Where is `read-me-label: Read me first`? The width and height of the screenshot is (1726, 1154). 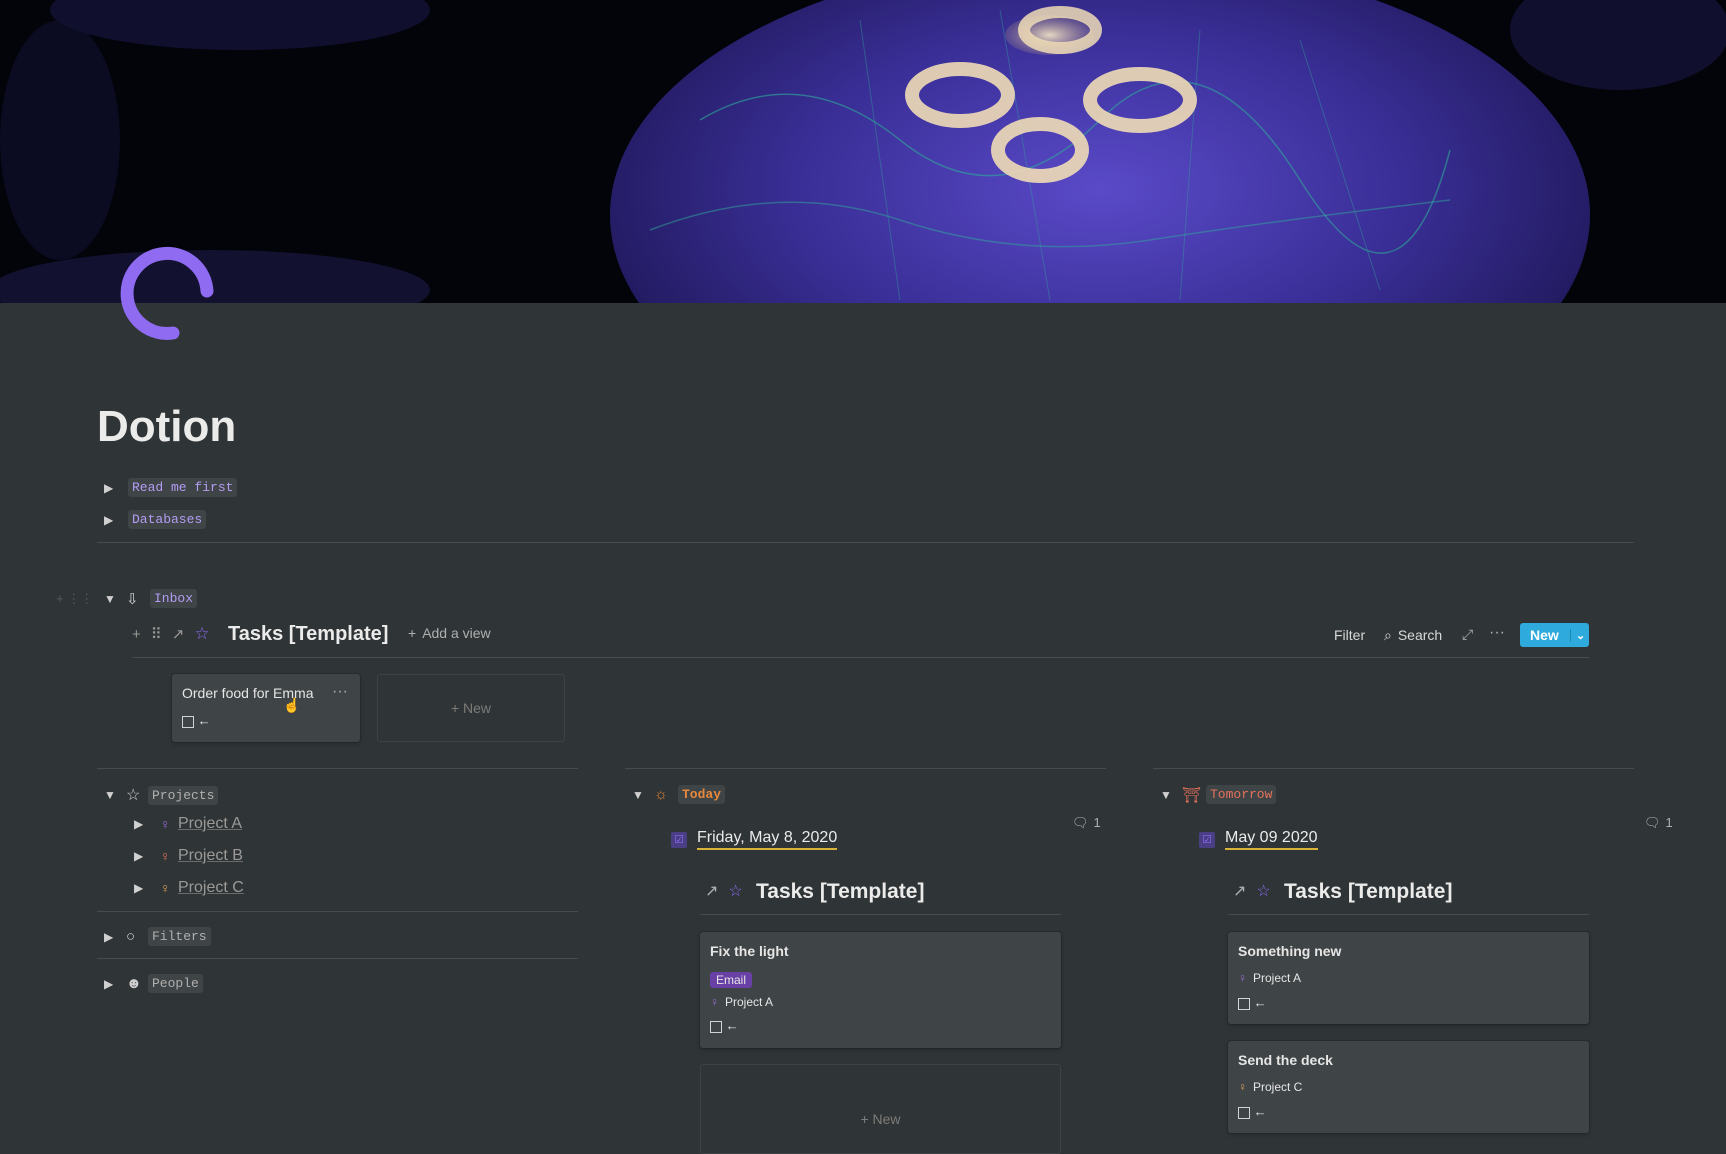 read-me-label: Read me first is located at coordinates (183, 487).